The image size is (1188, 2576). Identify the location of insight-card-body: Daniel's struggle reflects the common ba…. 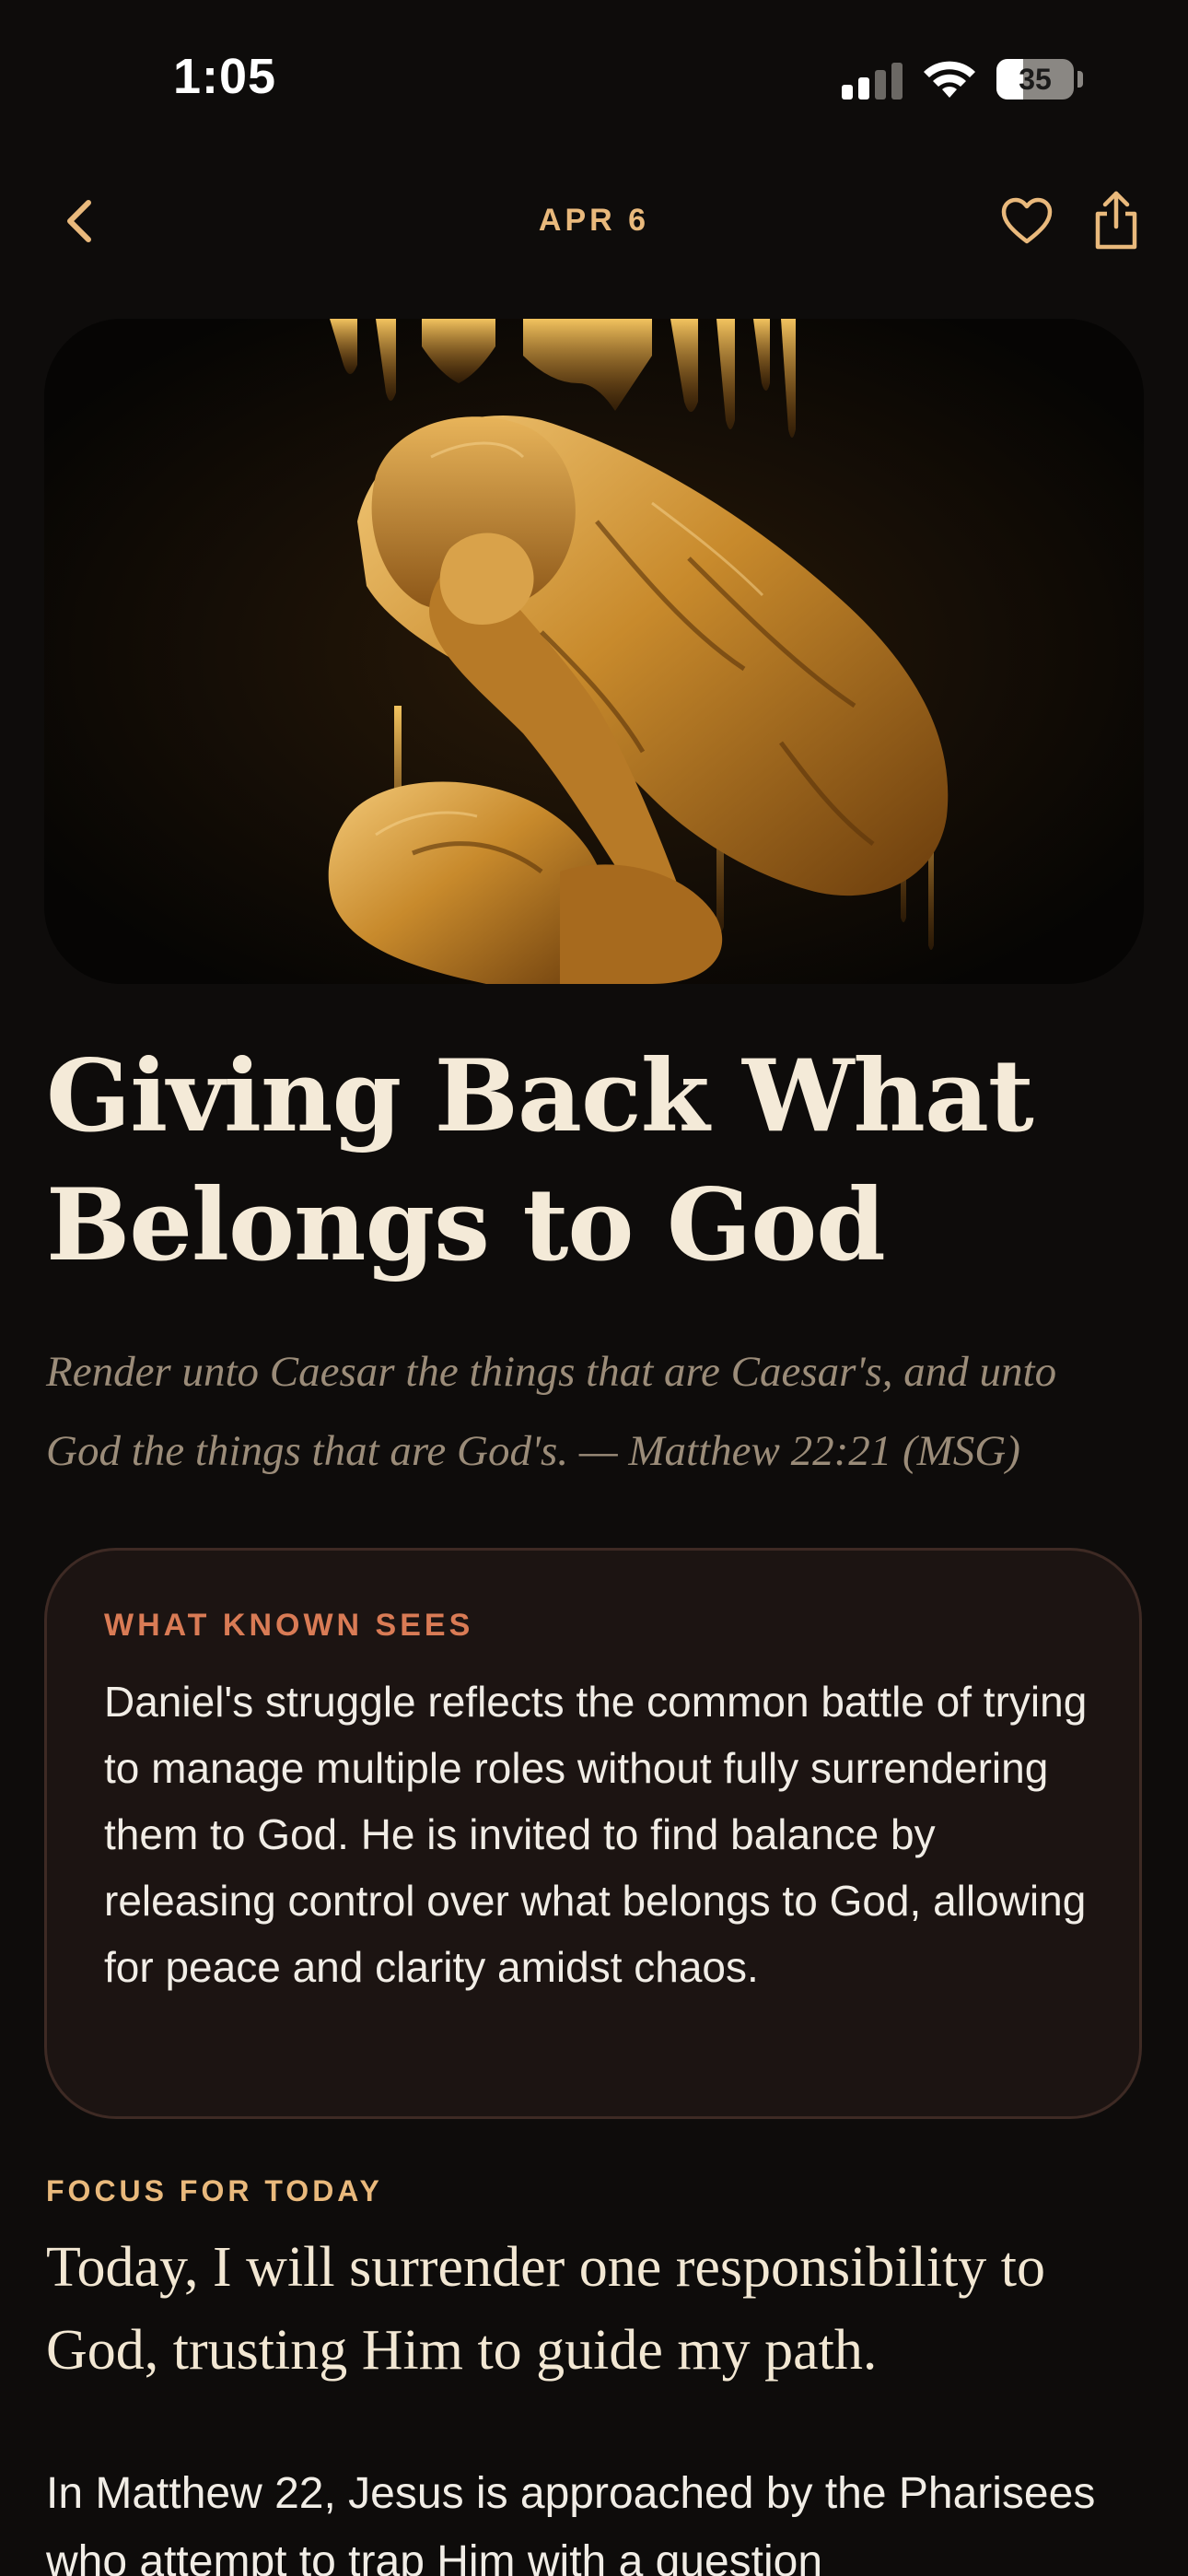
(596, 1834).